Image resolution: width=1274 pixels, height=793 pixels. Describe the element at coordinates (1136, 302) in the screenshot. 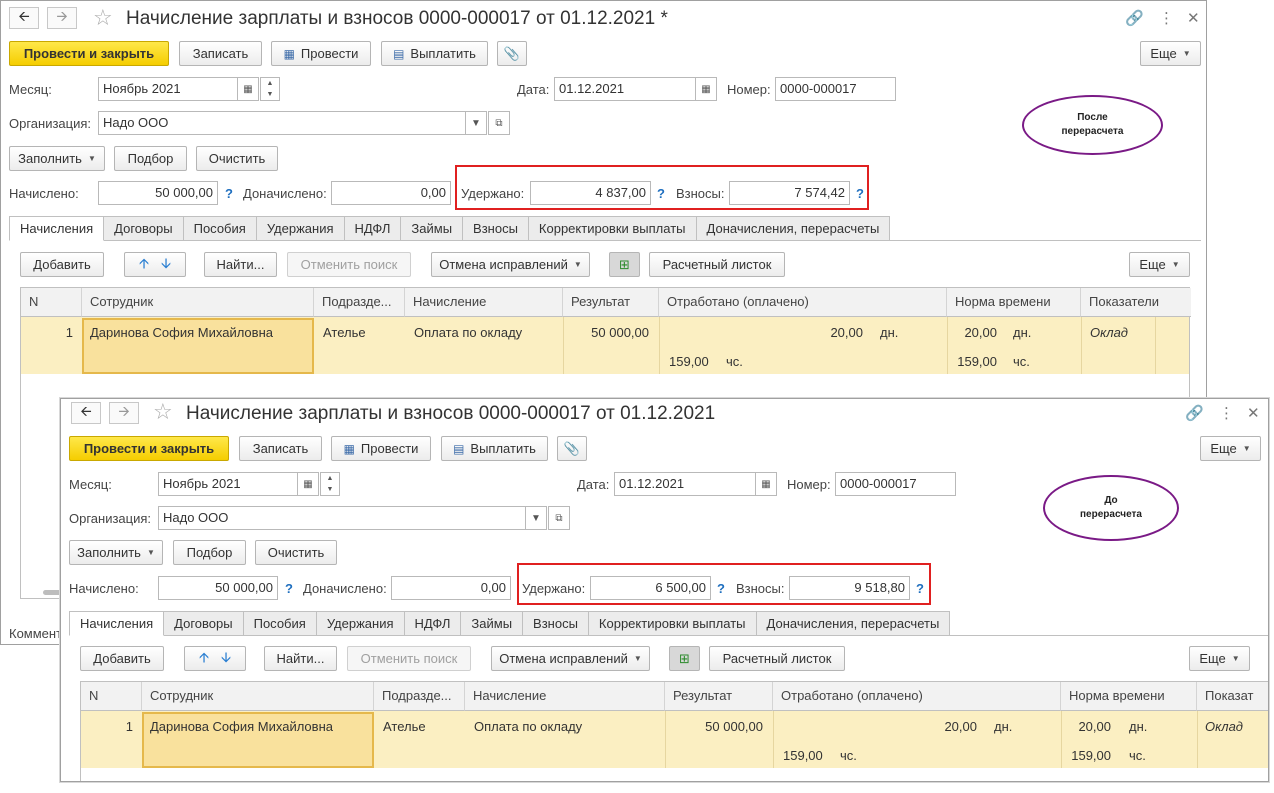

I see `col-indicators: Показатели` at that location.